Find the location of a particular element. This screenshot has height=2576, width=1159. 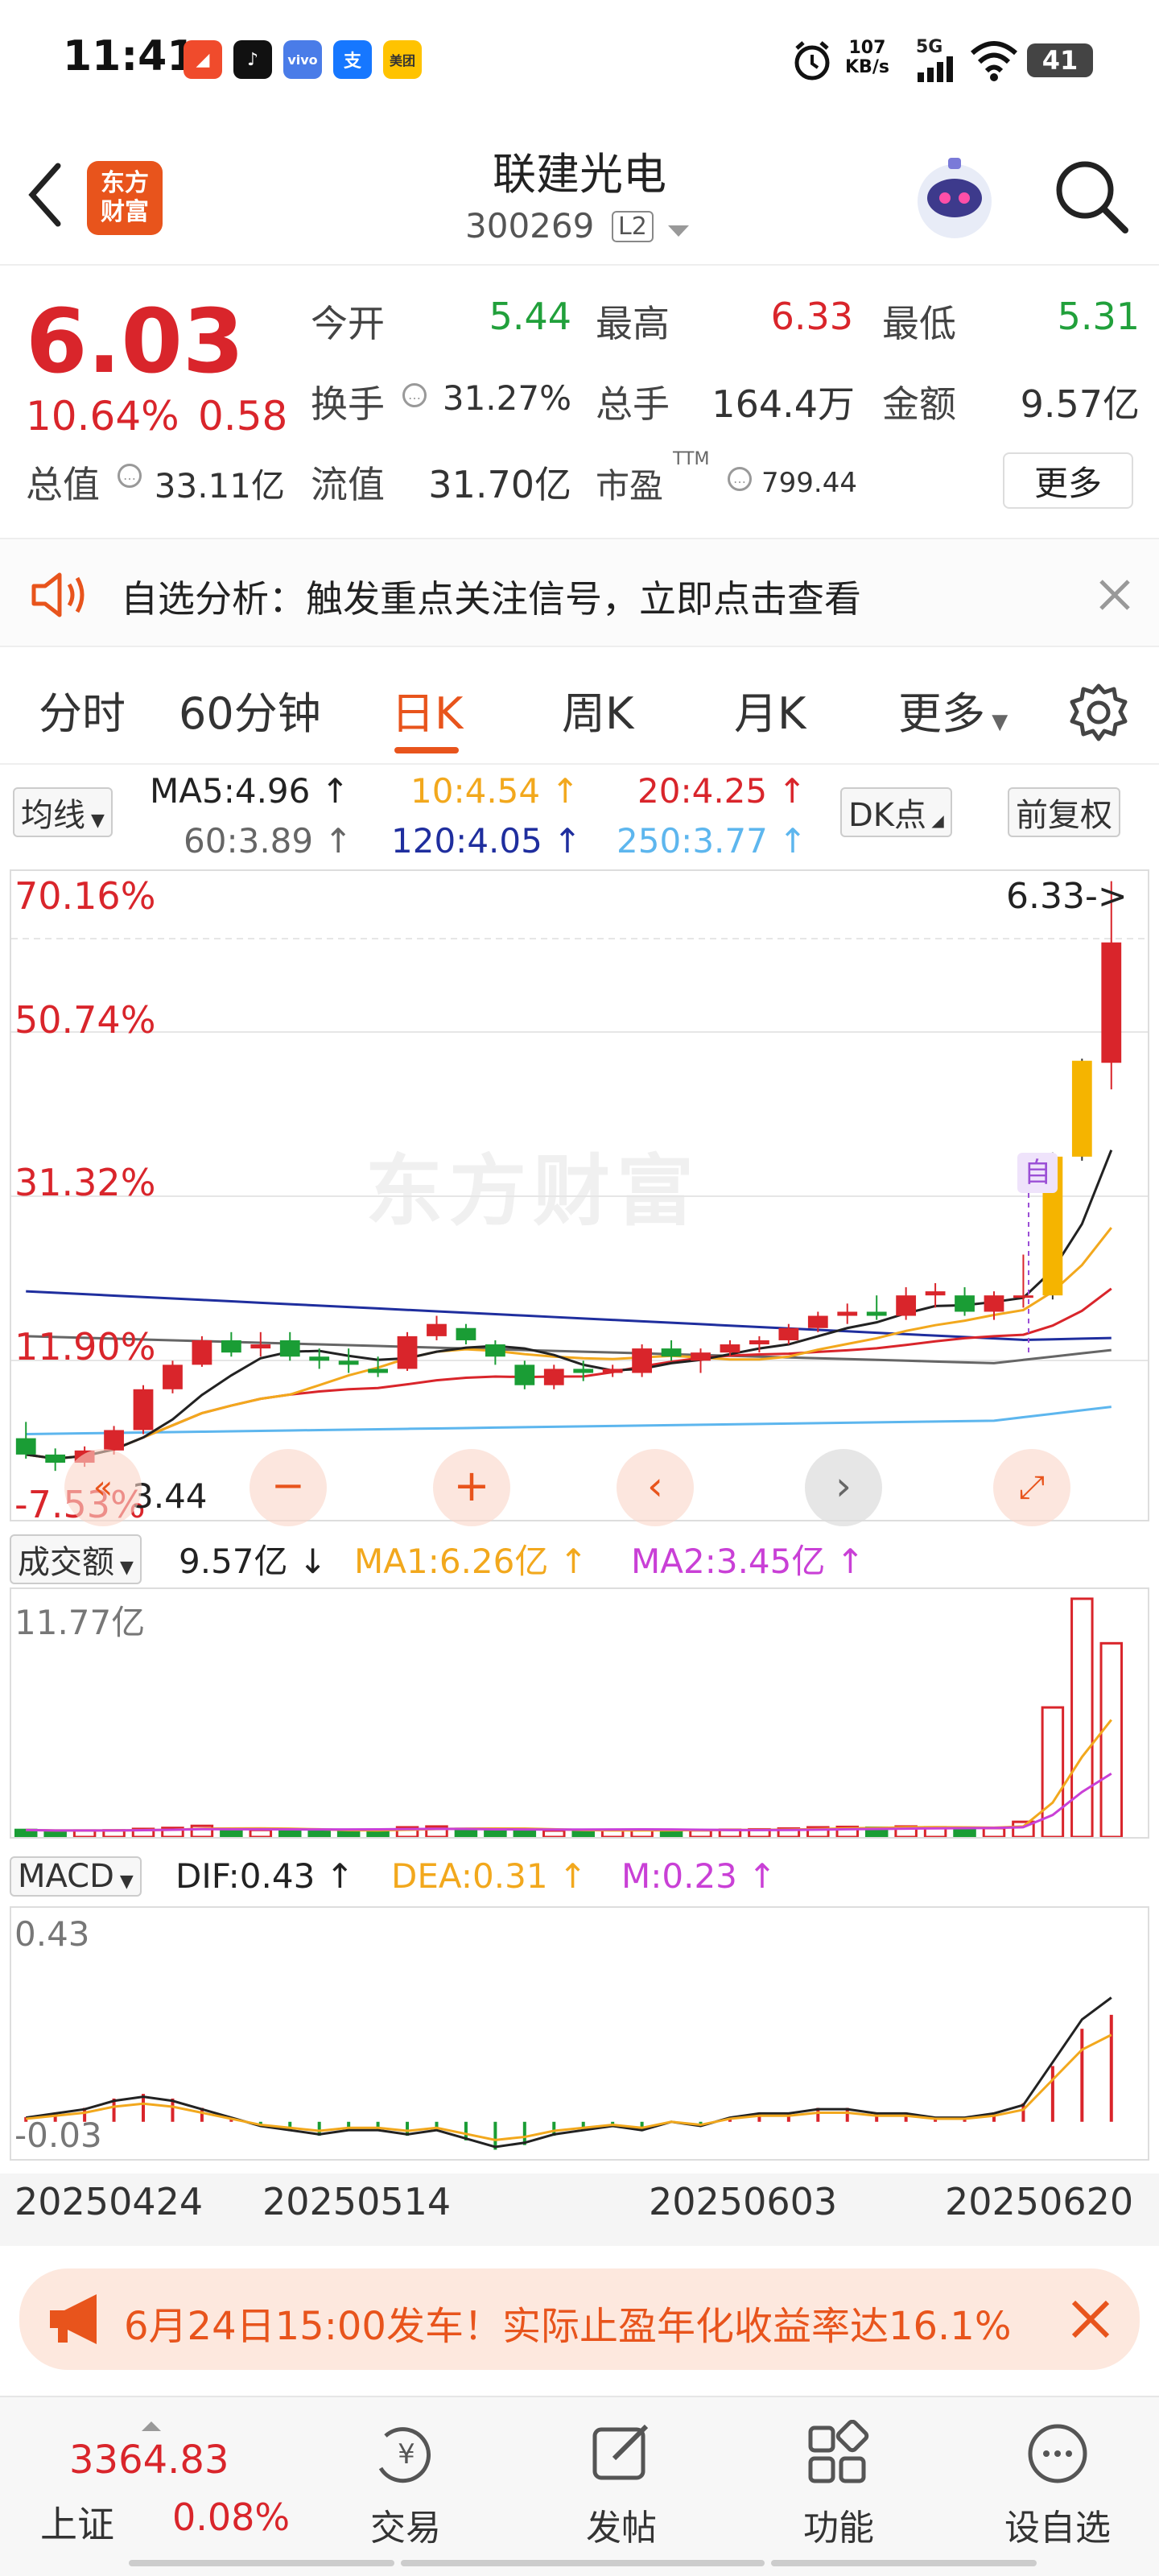

market-cap-label: 总值 is located at coordinates (63, 484).